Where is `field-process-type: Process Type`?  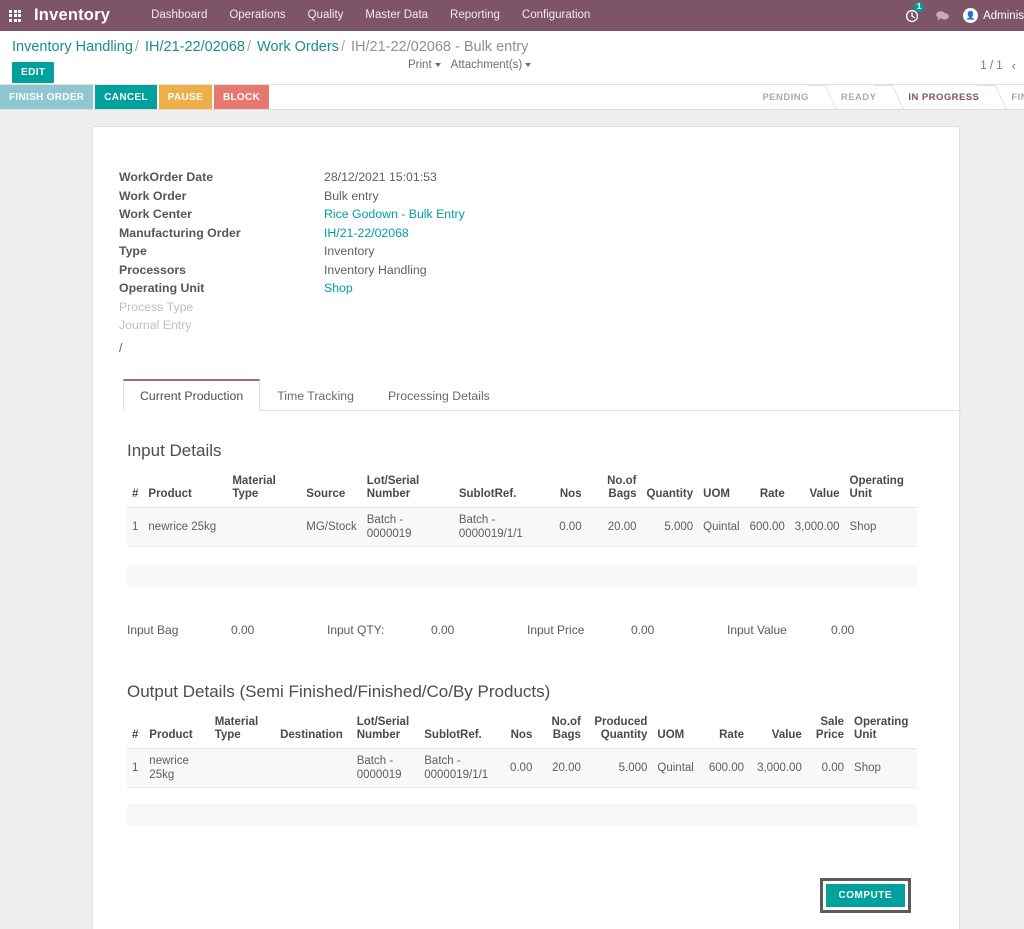 field-process-type: Process Type is located at coordinates (539, 308).